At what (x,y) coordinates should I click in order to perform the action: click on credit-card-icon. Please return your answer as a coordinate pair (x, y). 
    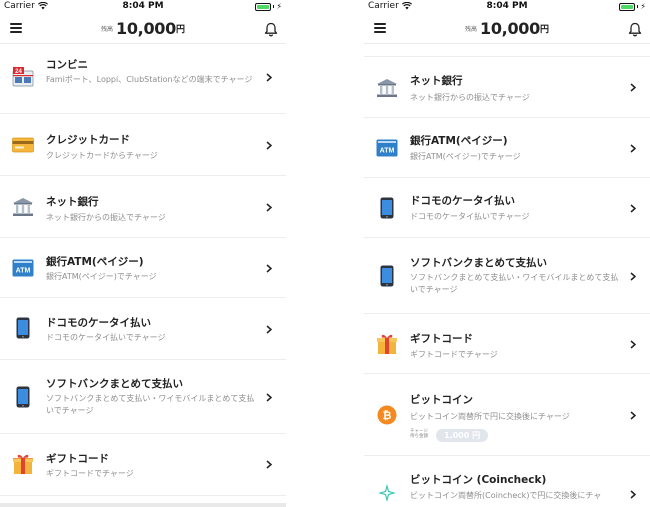
    Looking at the image, I should click on (23, 145).